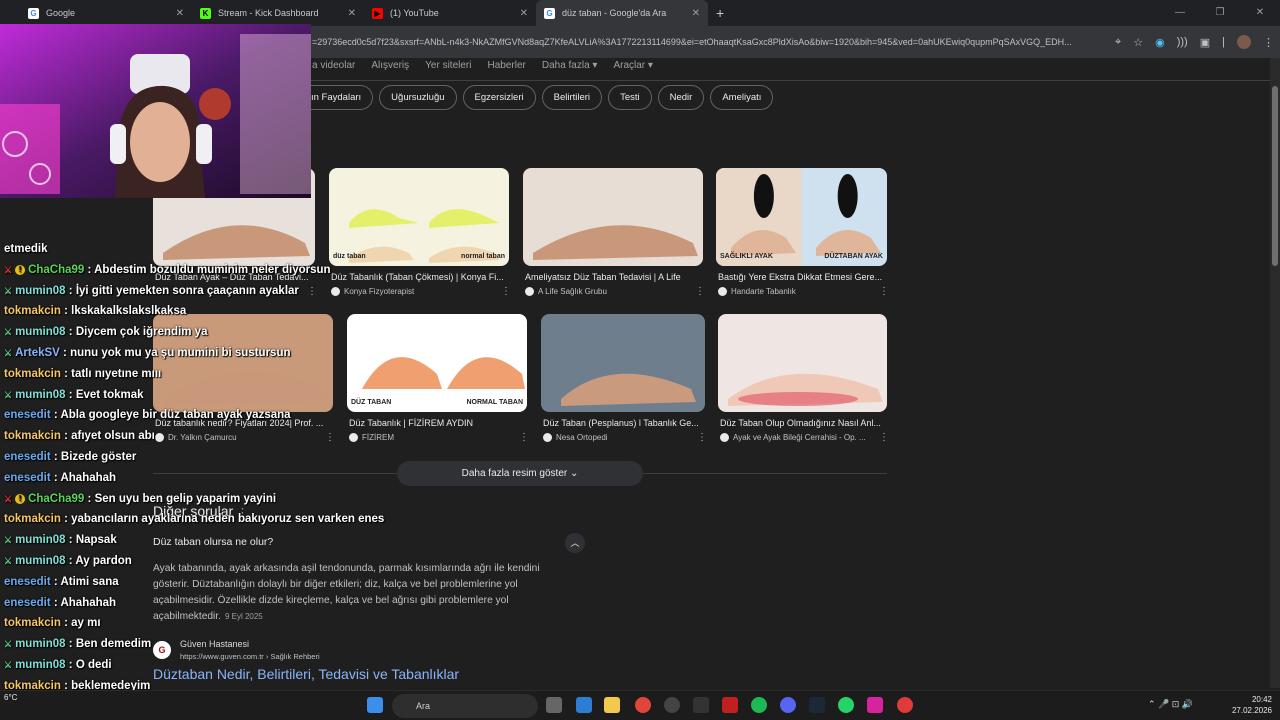 Image resolution: width=1280 pixels, height=720 pixels. What do you see at coordinates (720, 13) in the screenshot?
I see `new-tab-button: +` at bounding box center [720, 13].